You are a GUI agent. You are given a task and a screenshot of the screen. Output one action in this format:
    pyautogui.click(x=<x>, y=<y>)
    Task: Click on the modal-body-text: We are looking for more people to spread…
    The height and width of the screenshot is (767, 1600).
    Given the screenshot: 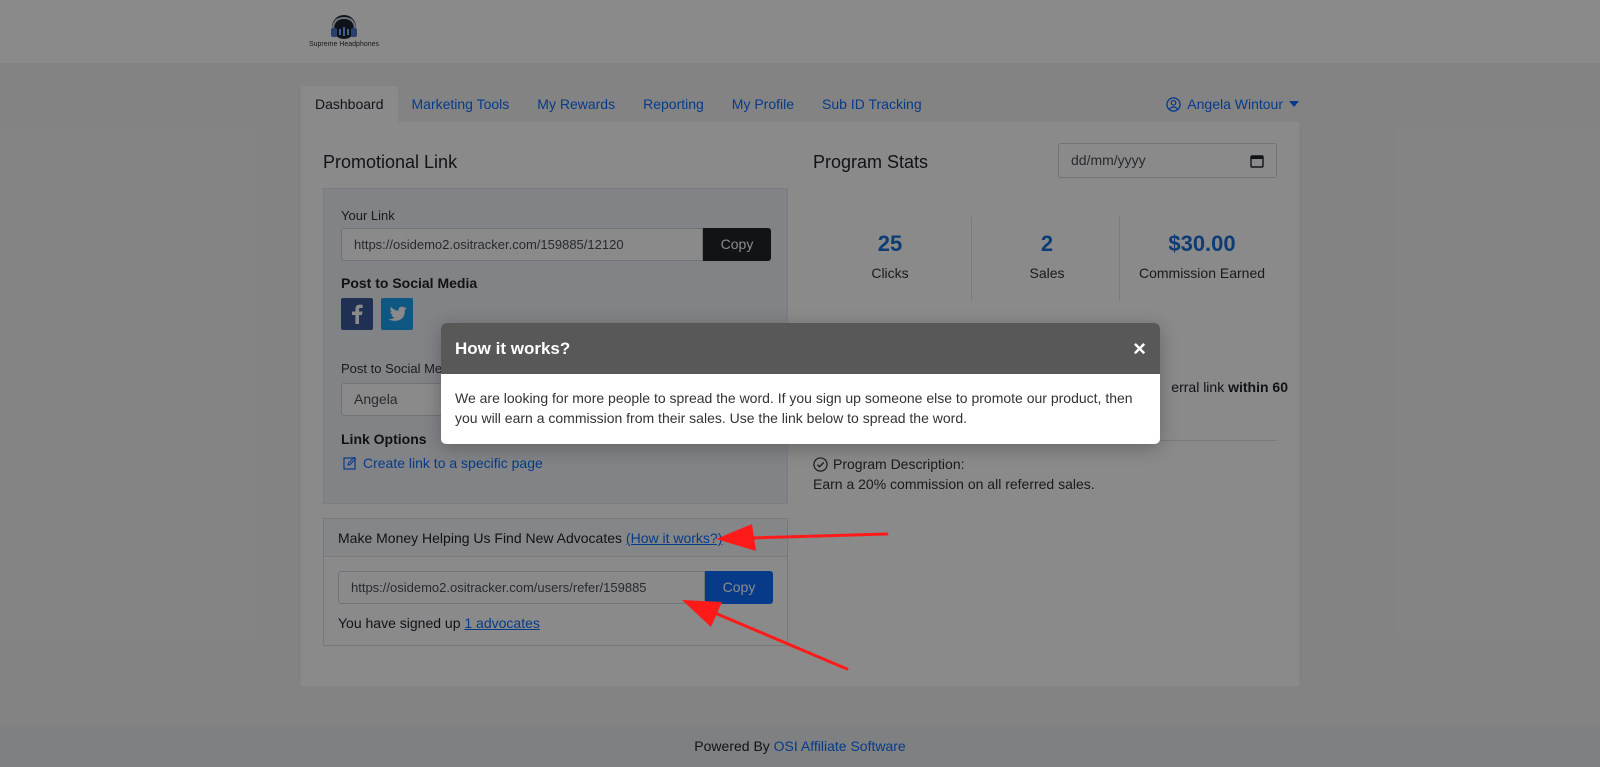 What is the action you would take?
    pyautogui.click(x=794, y=408)
    